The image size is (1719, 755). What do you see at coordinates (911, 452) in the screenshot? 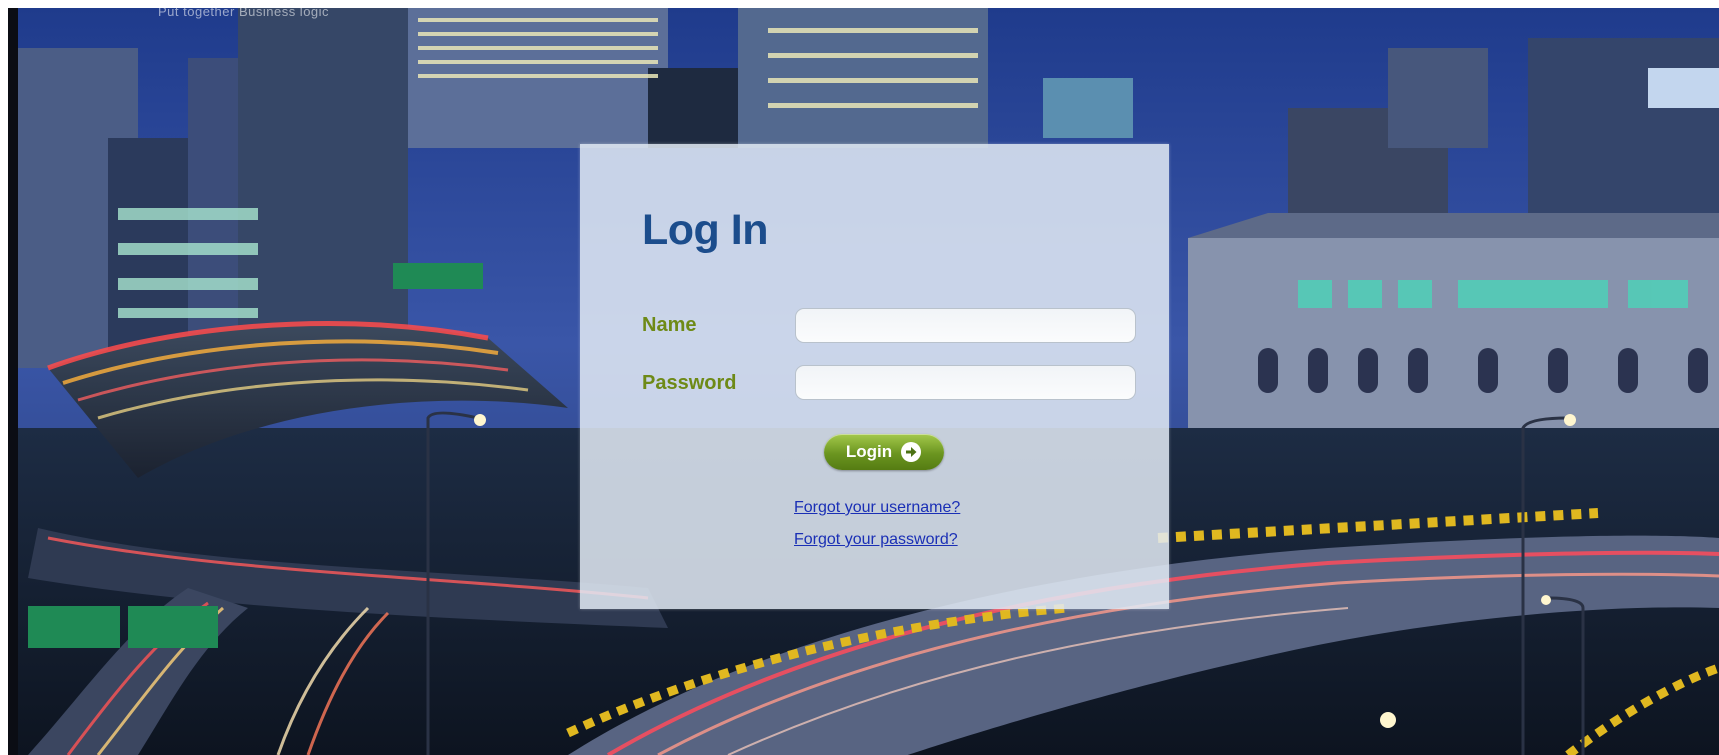
I see `arrow-right-circle-icon` at bounding box center [911, 452].